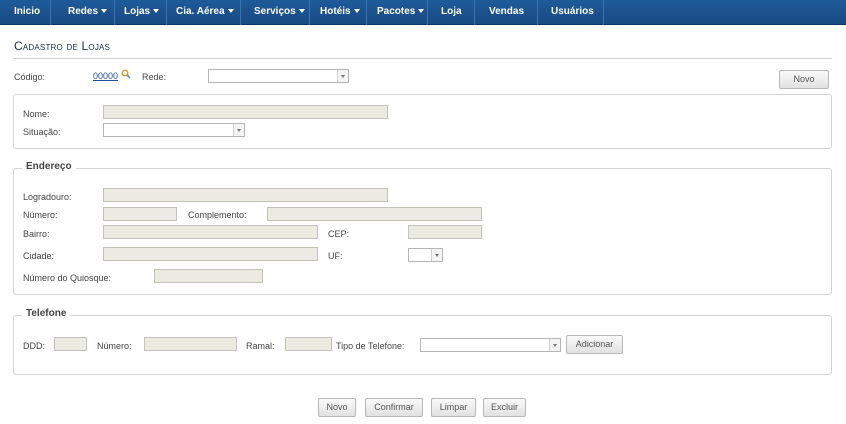  What do you see at coordinates (422, 121) in the screenshot?
I see `basic-info-panel` at bounding box center [422, 121].